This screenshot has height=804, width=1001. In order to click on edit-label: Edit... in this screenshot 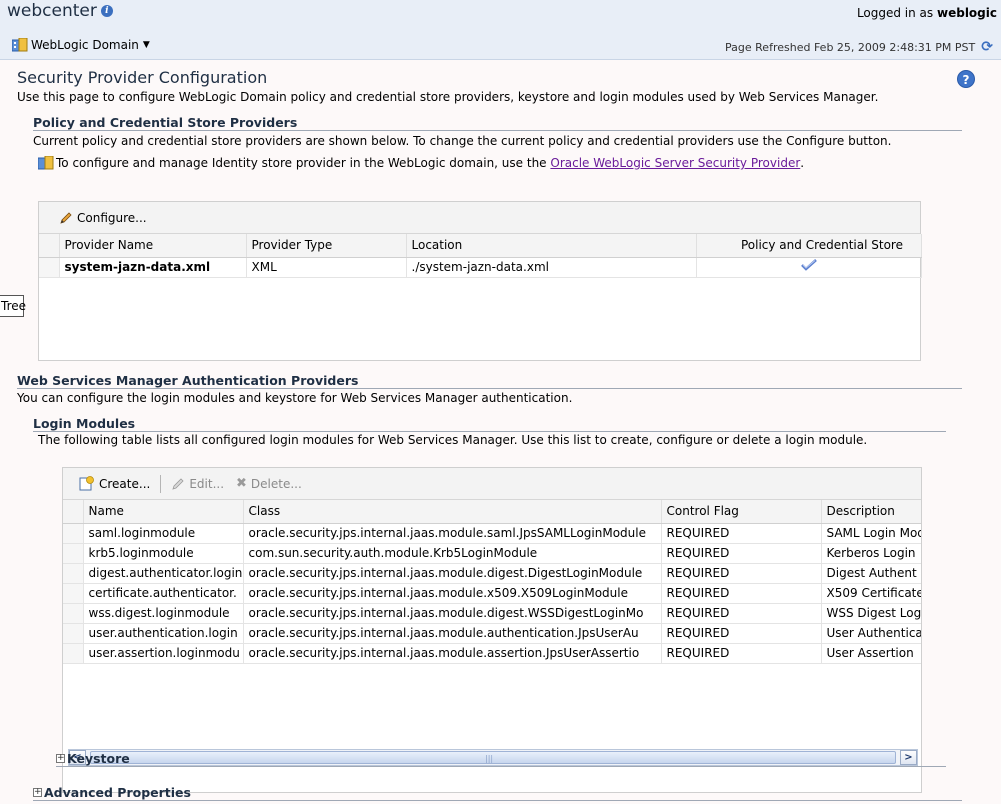, I will do `click(207, 483)`.